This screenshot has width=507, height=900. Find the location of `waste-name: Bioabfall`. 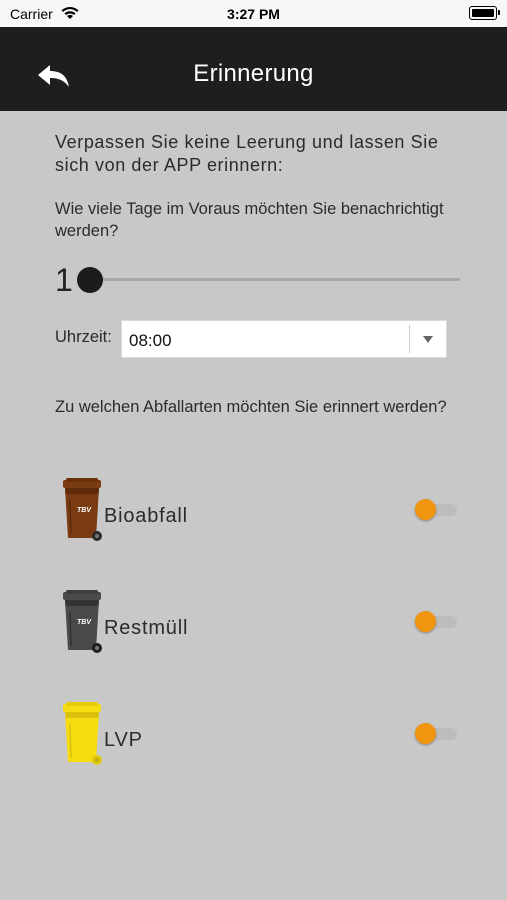

waste-name: Bioabfall is located at coordinates (146, 516).